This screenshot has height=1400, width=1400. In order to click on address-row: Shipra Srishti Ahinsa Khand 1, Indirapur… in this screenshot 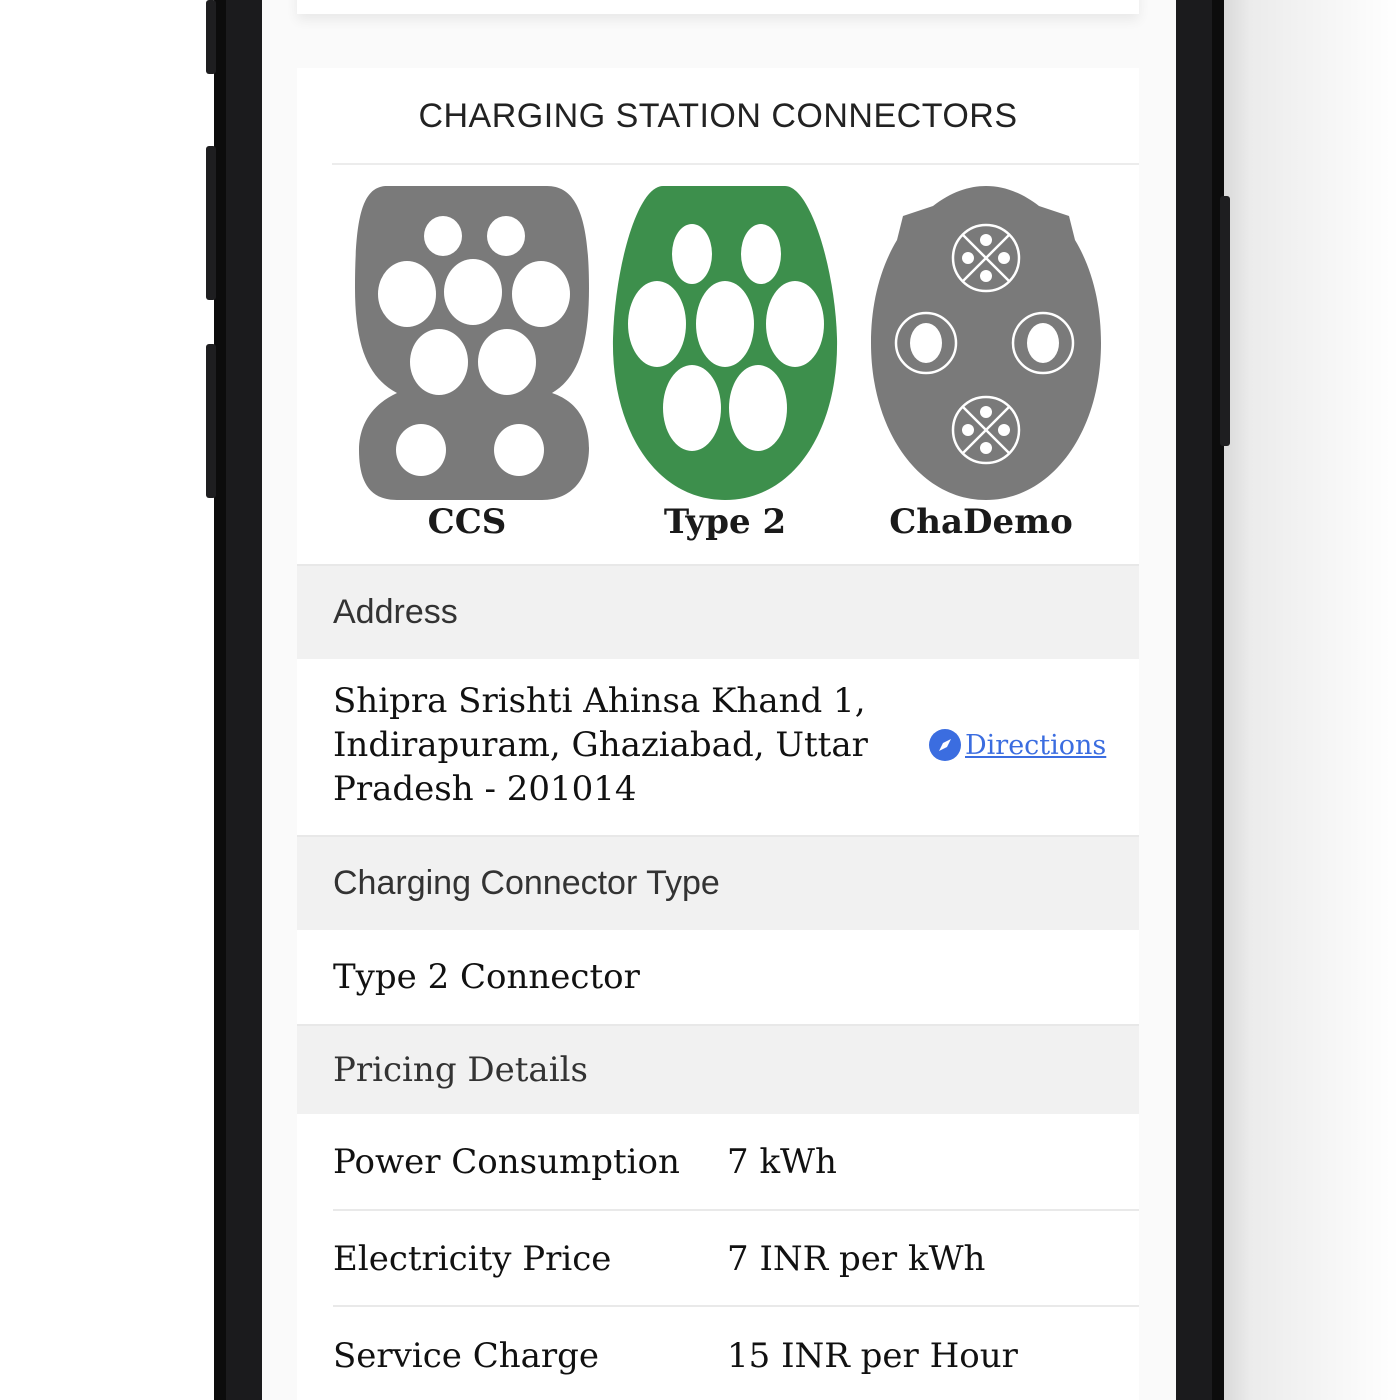, I will do `click(718, 747)`.